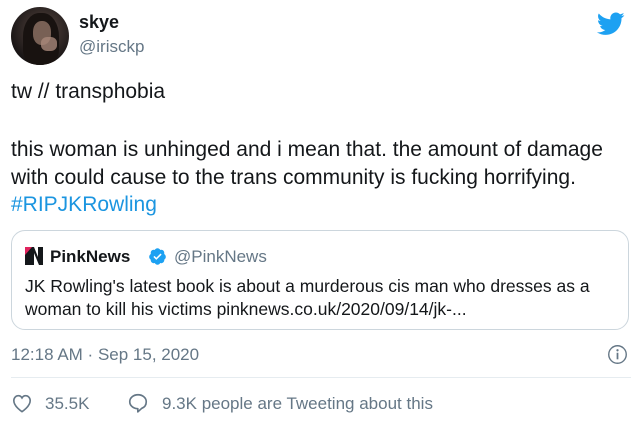 This screenshot has height=423, width=640. I want to click on info-icon, so click(617, 354).